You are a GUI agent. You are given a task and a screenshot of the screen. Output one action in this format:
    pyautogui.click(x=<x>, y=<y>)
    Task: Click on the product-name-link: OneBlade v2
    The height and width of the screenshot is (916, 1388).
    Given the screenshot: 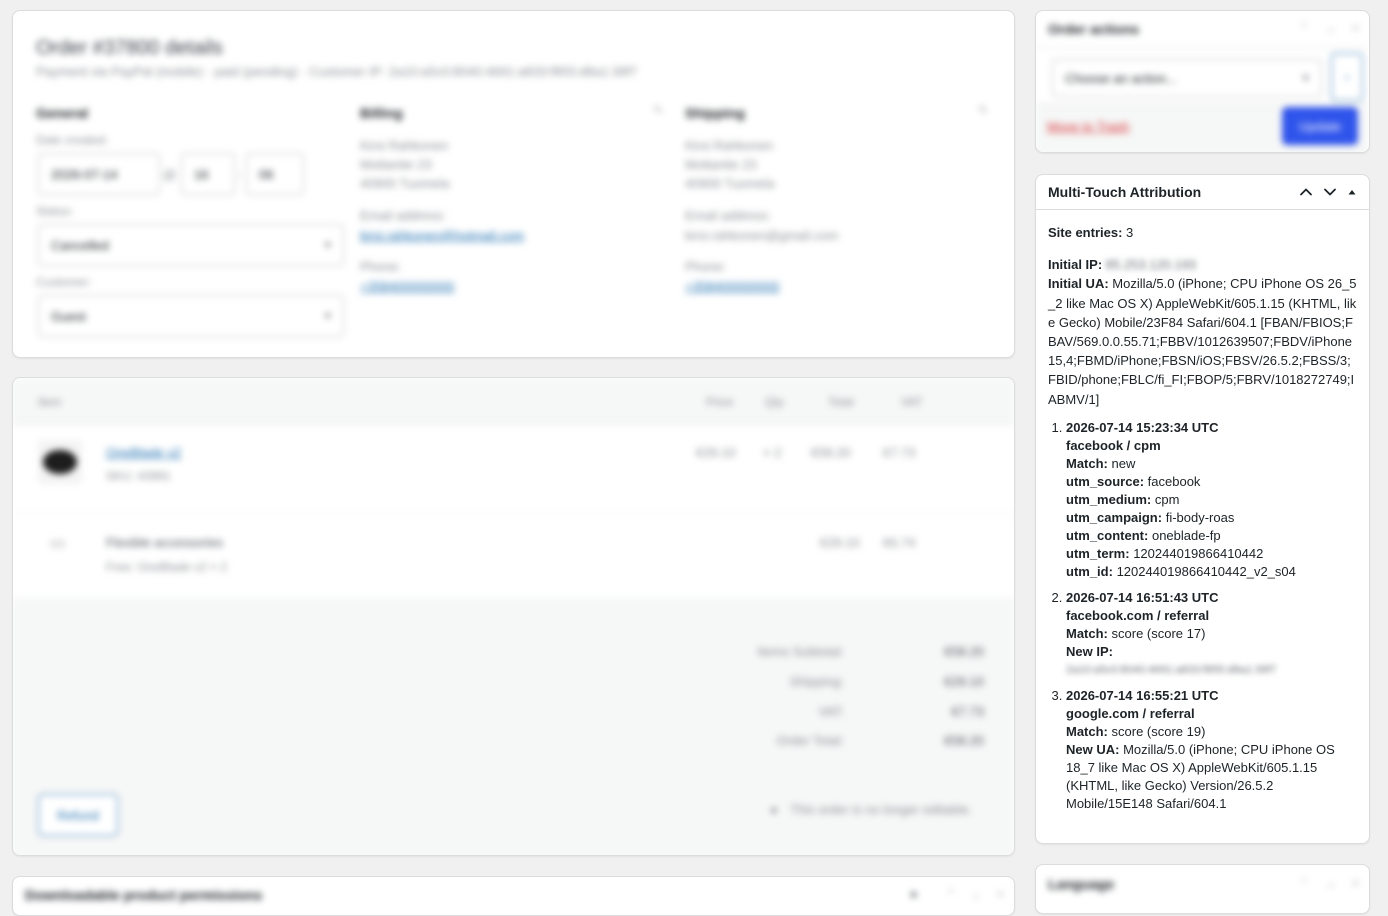 What is the action you would take?
    pyautogui.click(x=143, y=452)
    